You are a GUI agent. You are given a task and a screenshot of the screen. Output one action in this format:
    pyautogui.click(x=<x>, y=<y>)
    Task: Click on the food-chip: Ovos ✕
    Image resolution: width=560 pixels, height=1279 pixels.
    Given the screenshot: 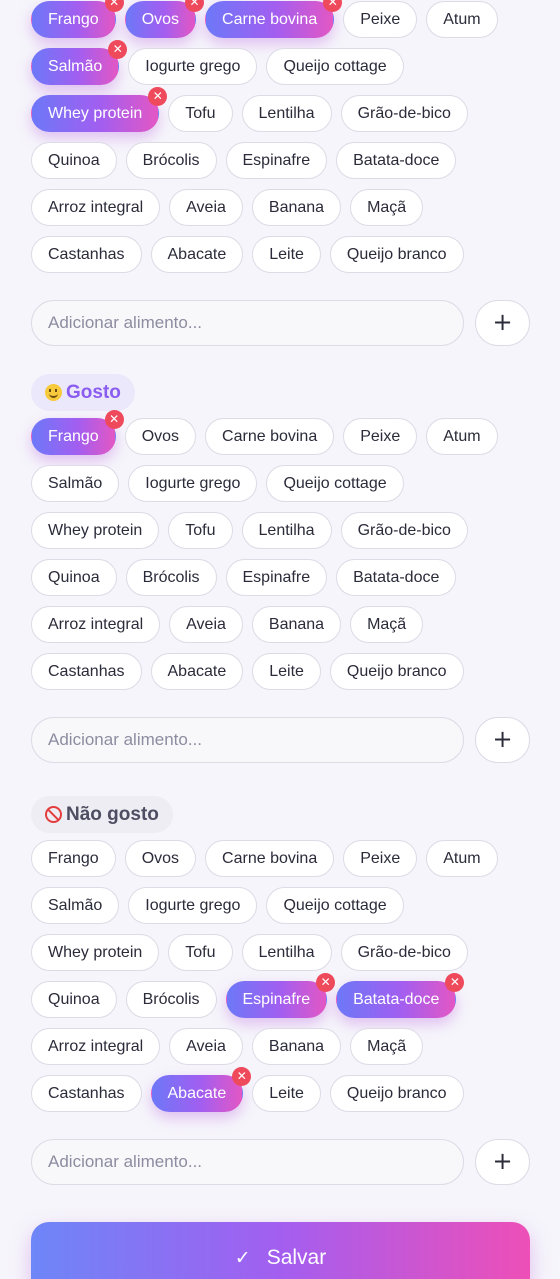 What is the action you would take?
    pyautogui.click(x=164, y=19)
    